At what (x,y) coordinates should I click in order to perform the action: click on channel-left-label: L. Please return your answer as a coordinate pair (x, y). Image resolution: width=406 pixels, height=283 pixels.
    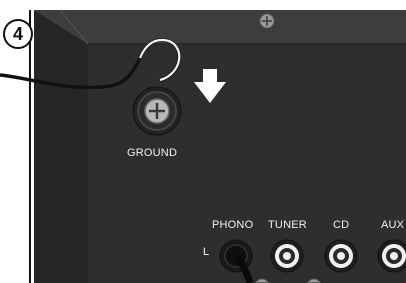
    Looking at the image, I should click on (206, 252).